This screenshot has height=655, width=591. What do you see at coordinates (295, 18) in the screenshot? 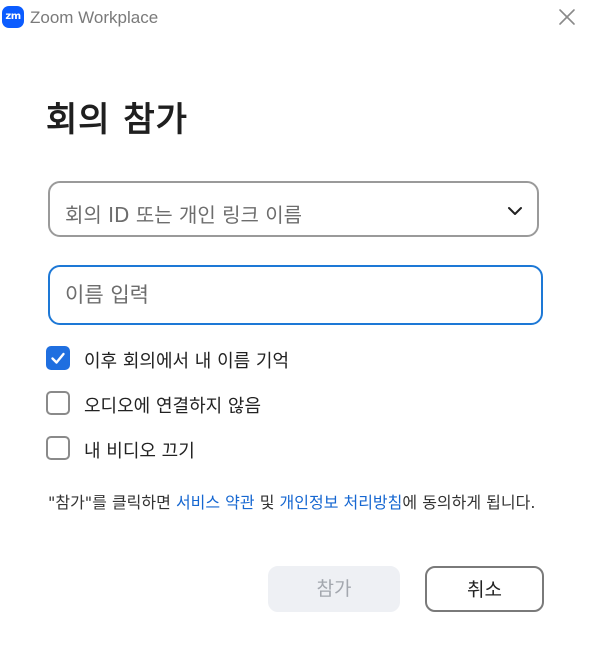
I see `title-bar: zm Zoom Workplace` at bounding box center [295, 18].